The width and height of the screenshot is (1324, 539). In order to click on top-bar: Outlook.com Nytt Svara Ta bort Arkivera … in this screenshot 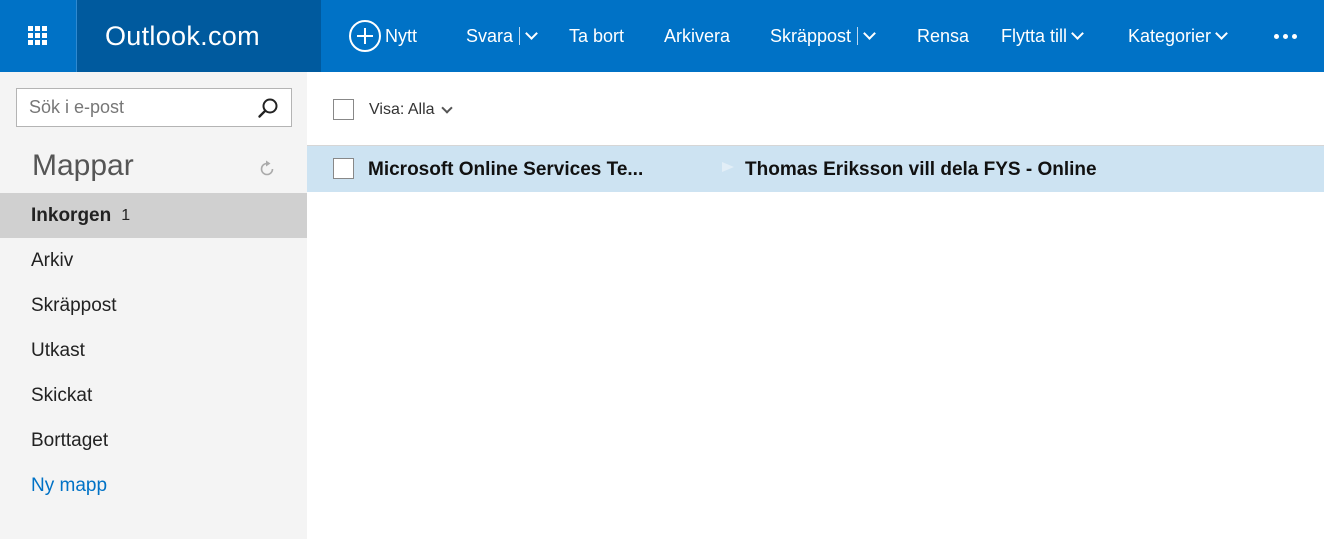, I will do `click(662, 36)`.